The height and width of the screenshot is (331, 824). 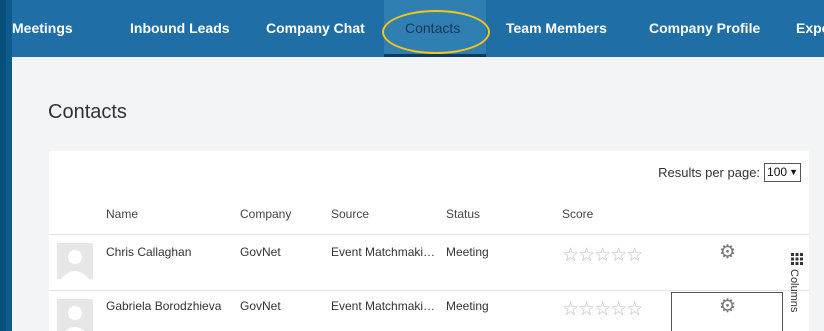 What do you see at coordinates (87, 112) in the screenshot?
I see `page-title: Contacts` at bounding box center [87, 112].